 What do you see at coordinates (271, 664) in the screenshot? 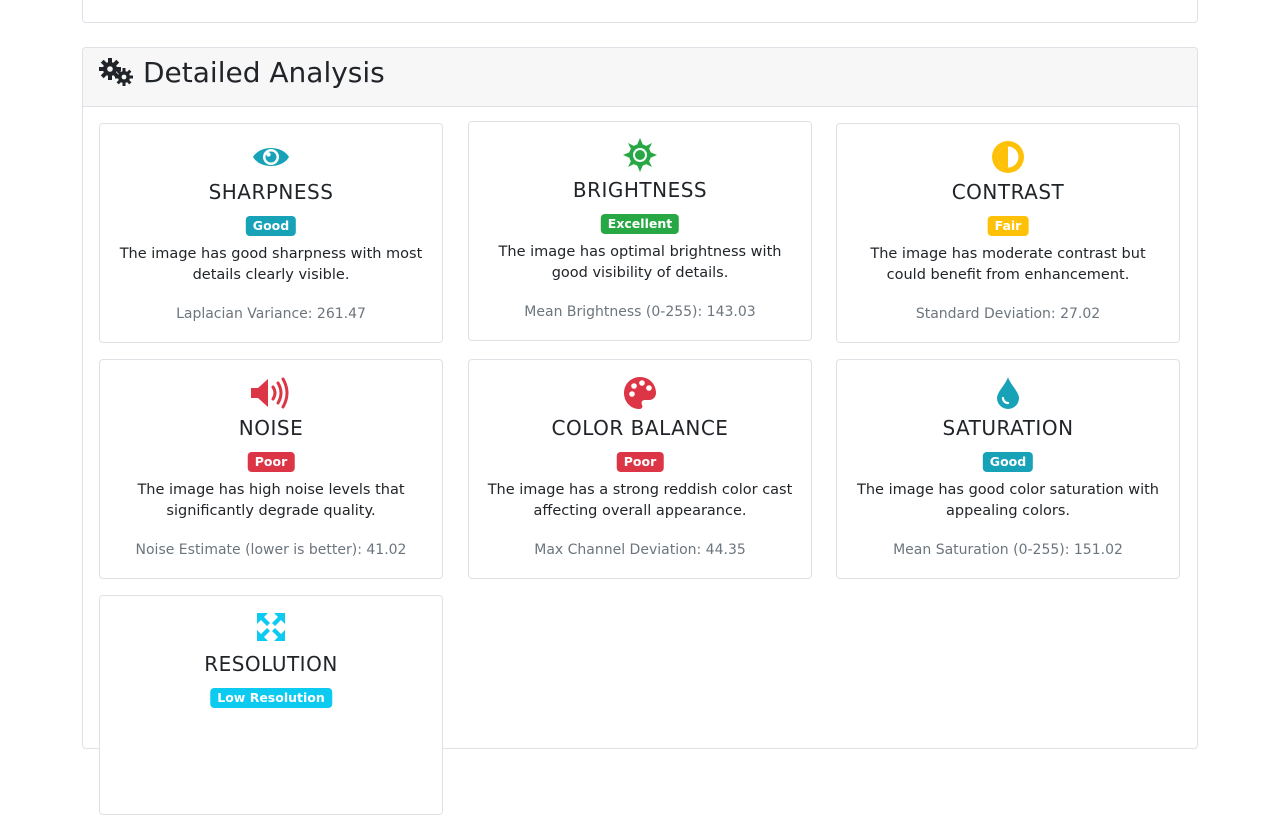
I see `card-title: RESOLUTION` at bounding box center [271, 664].